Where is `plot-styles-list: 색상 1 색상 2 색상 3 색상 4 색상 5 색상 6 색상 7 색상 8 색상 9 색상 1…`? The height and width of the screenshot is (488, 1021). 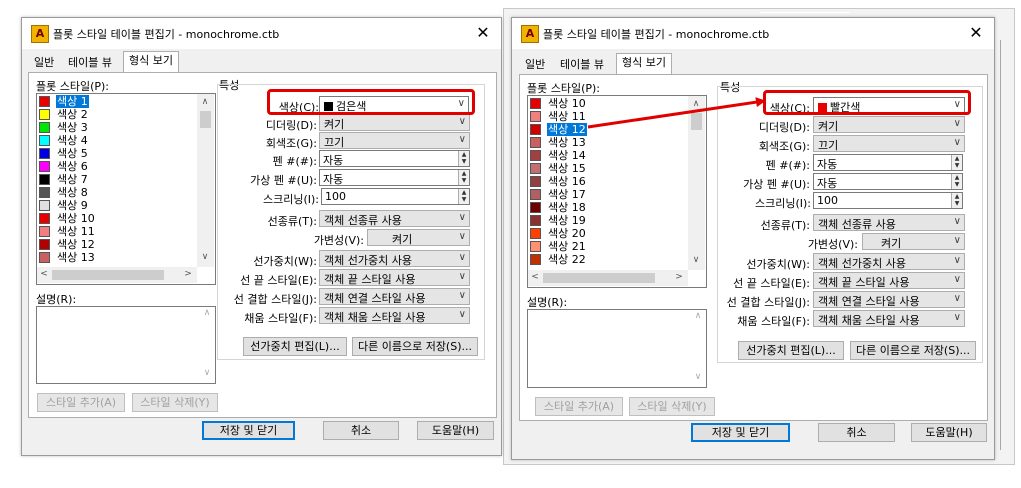 plot-styles-list: 색상 1 색상 2 색상 3 색상 4 색상 5 색상 6 색상 7 색상 8 색상 9 색상 1… is located at coordinates (126, 189).